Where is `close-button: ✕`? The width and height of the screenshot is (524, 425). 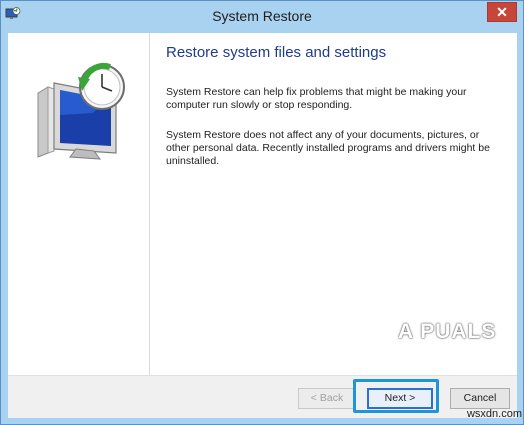
close-button: ✕ is located at coordinates (502, 12).